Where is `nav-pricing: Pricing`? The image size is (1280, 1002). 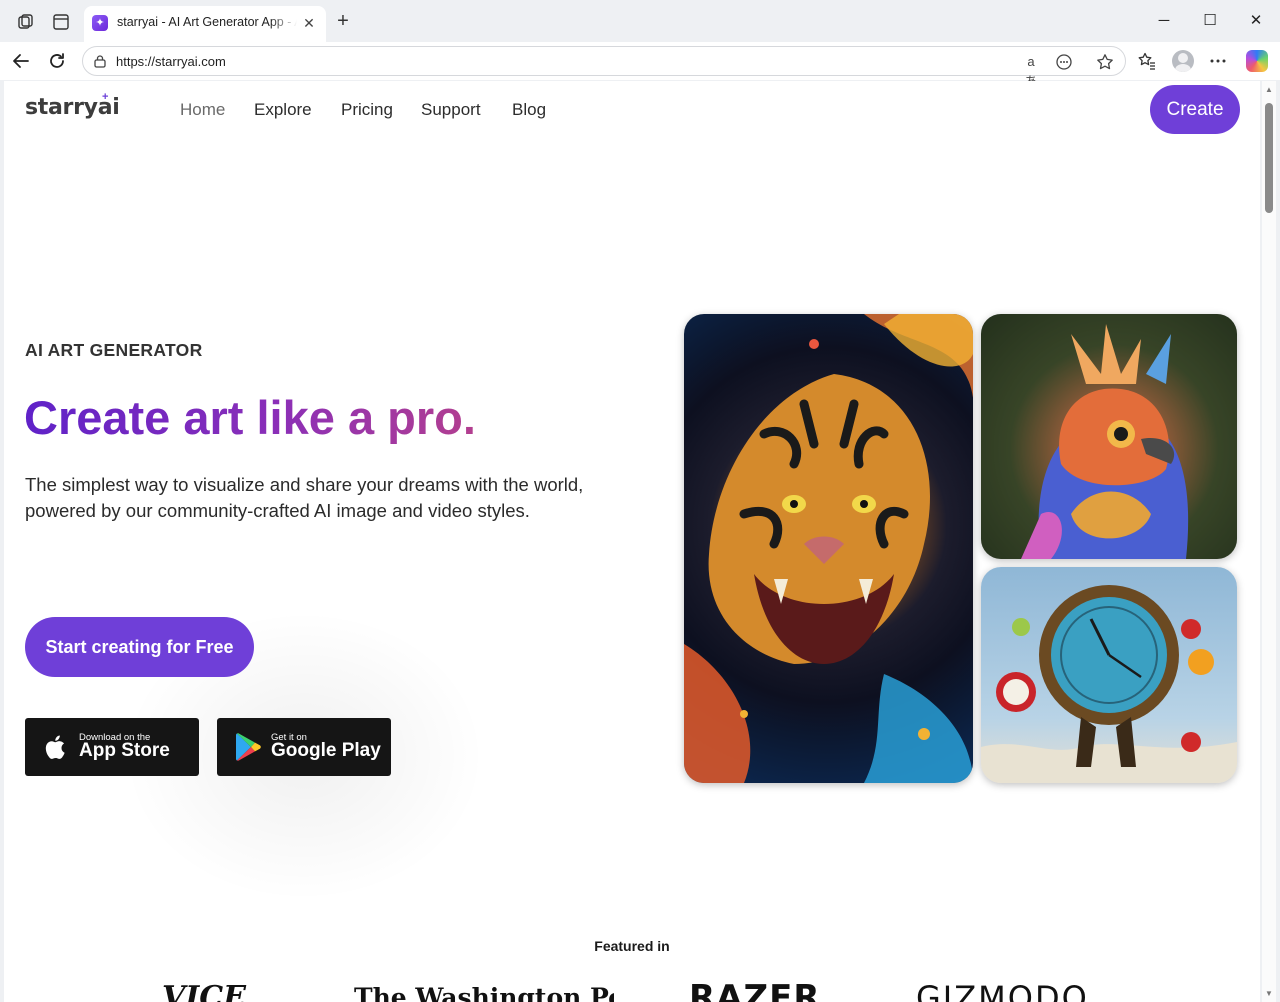
nav-pricing: Pricing is located at coordinates (367, 110).